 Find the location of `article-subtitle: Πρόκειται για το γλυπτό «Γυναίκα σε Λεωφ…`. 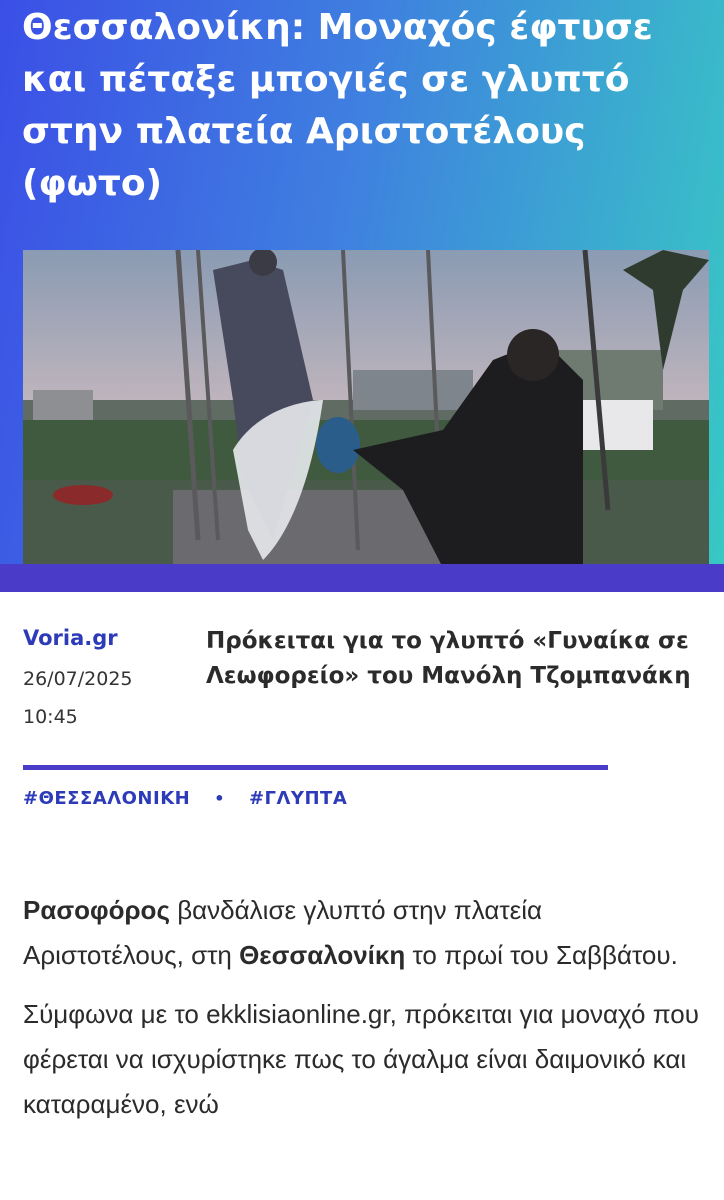

article-subtitle: Πρόκειται για το γλυπτό «Γυναίκα σε Λεωφ… is located at coordinates (448, 658).